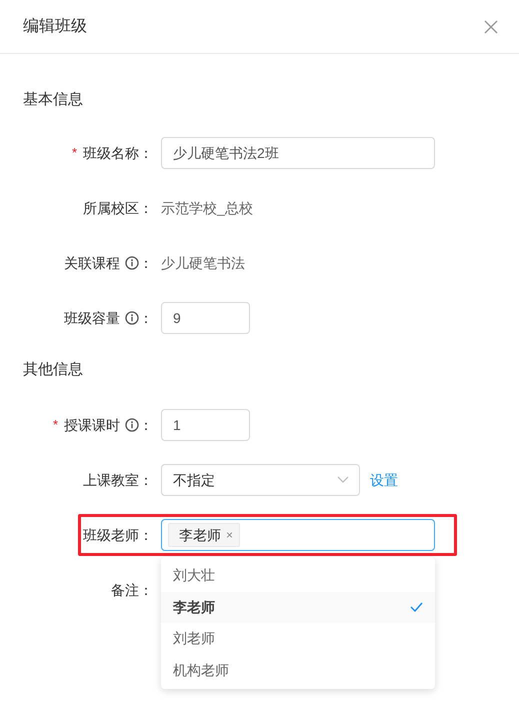 This screenshot has height=712, width=519. What do you see at coordinates (298, 535) in the screenshot?
I see `multi-select-field: 李老师 ×` at bounding box center [298, 535].